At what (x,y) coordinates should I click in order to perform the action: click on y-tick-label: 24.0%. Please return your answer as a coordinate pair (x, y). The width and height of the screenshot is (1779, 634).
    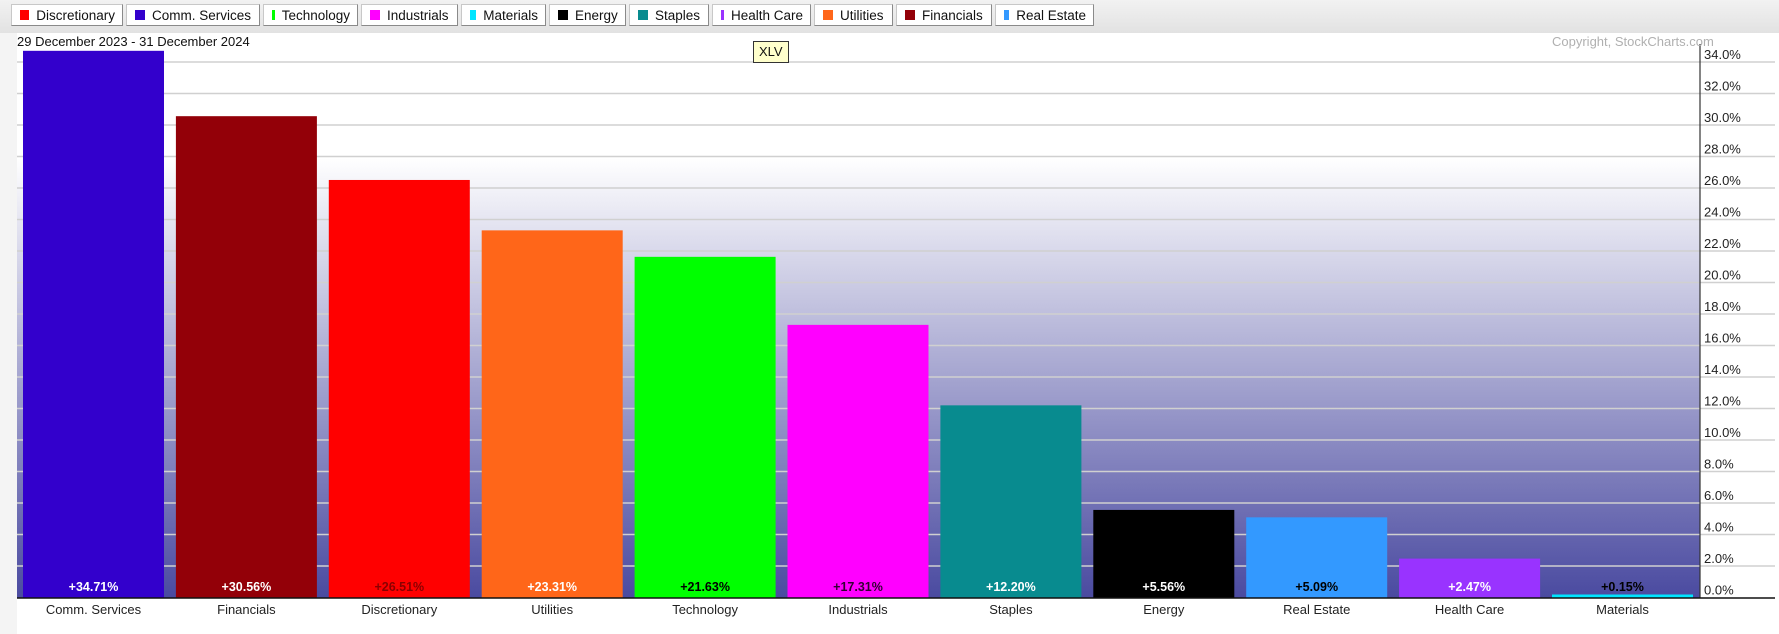
    Looking at the image, I should click on (1722, 212).